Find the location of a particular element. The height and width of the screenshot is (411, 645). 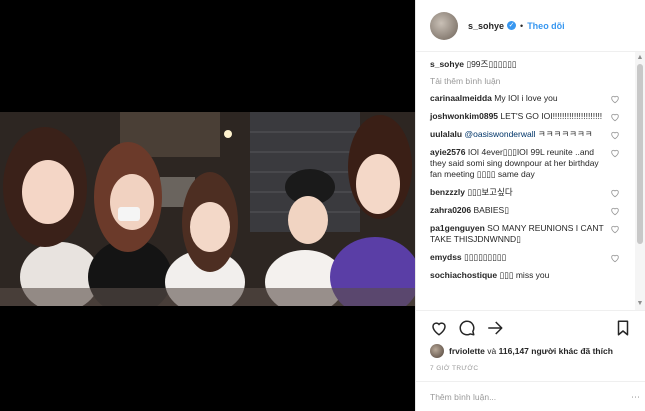

comment-text: BABIES▯ is located at coordinates (491, 210).